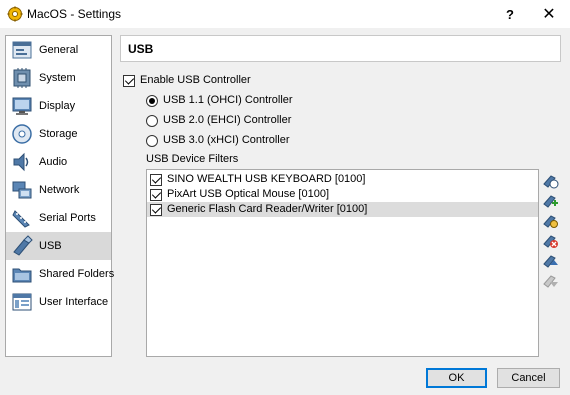  I want to click on sidebar-item-display: Display, so click(58, 106).